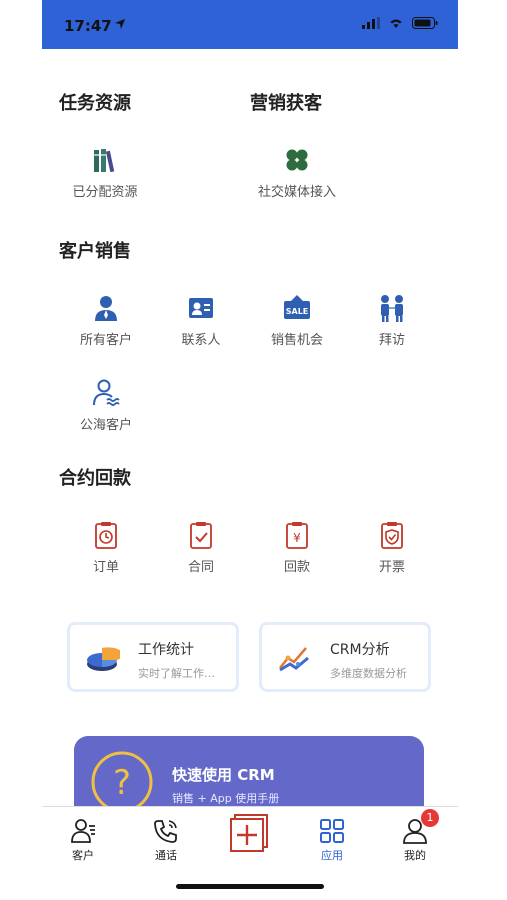  I want to click on add-tab-icon, so click(249, 833).